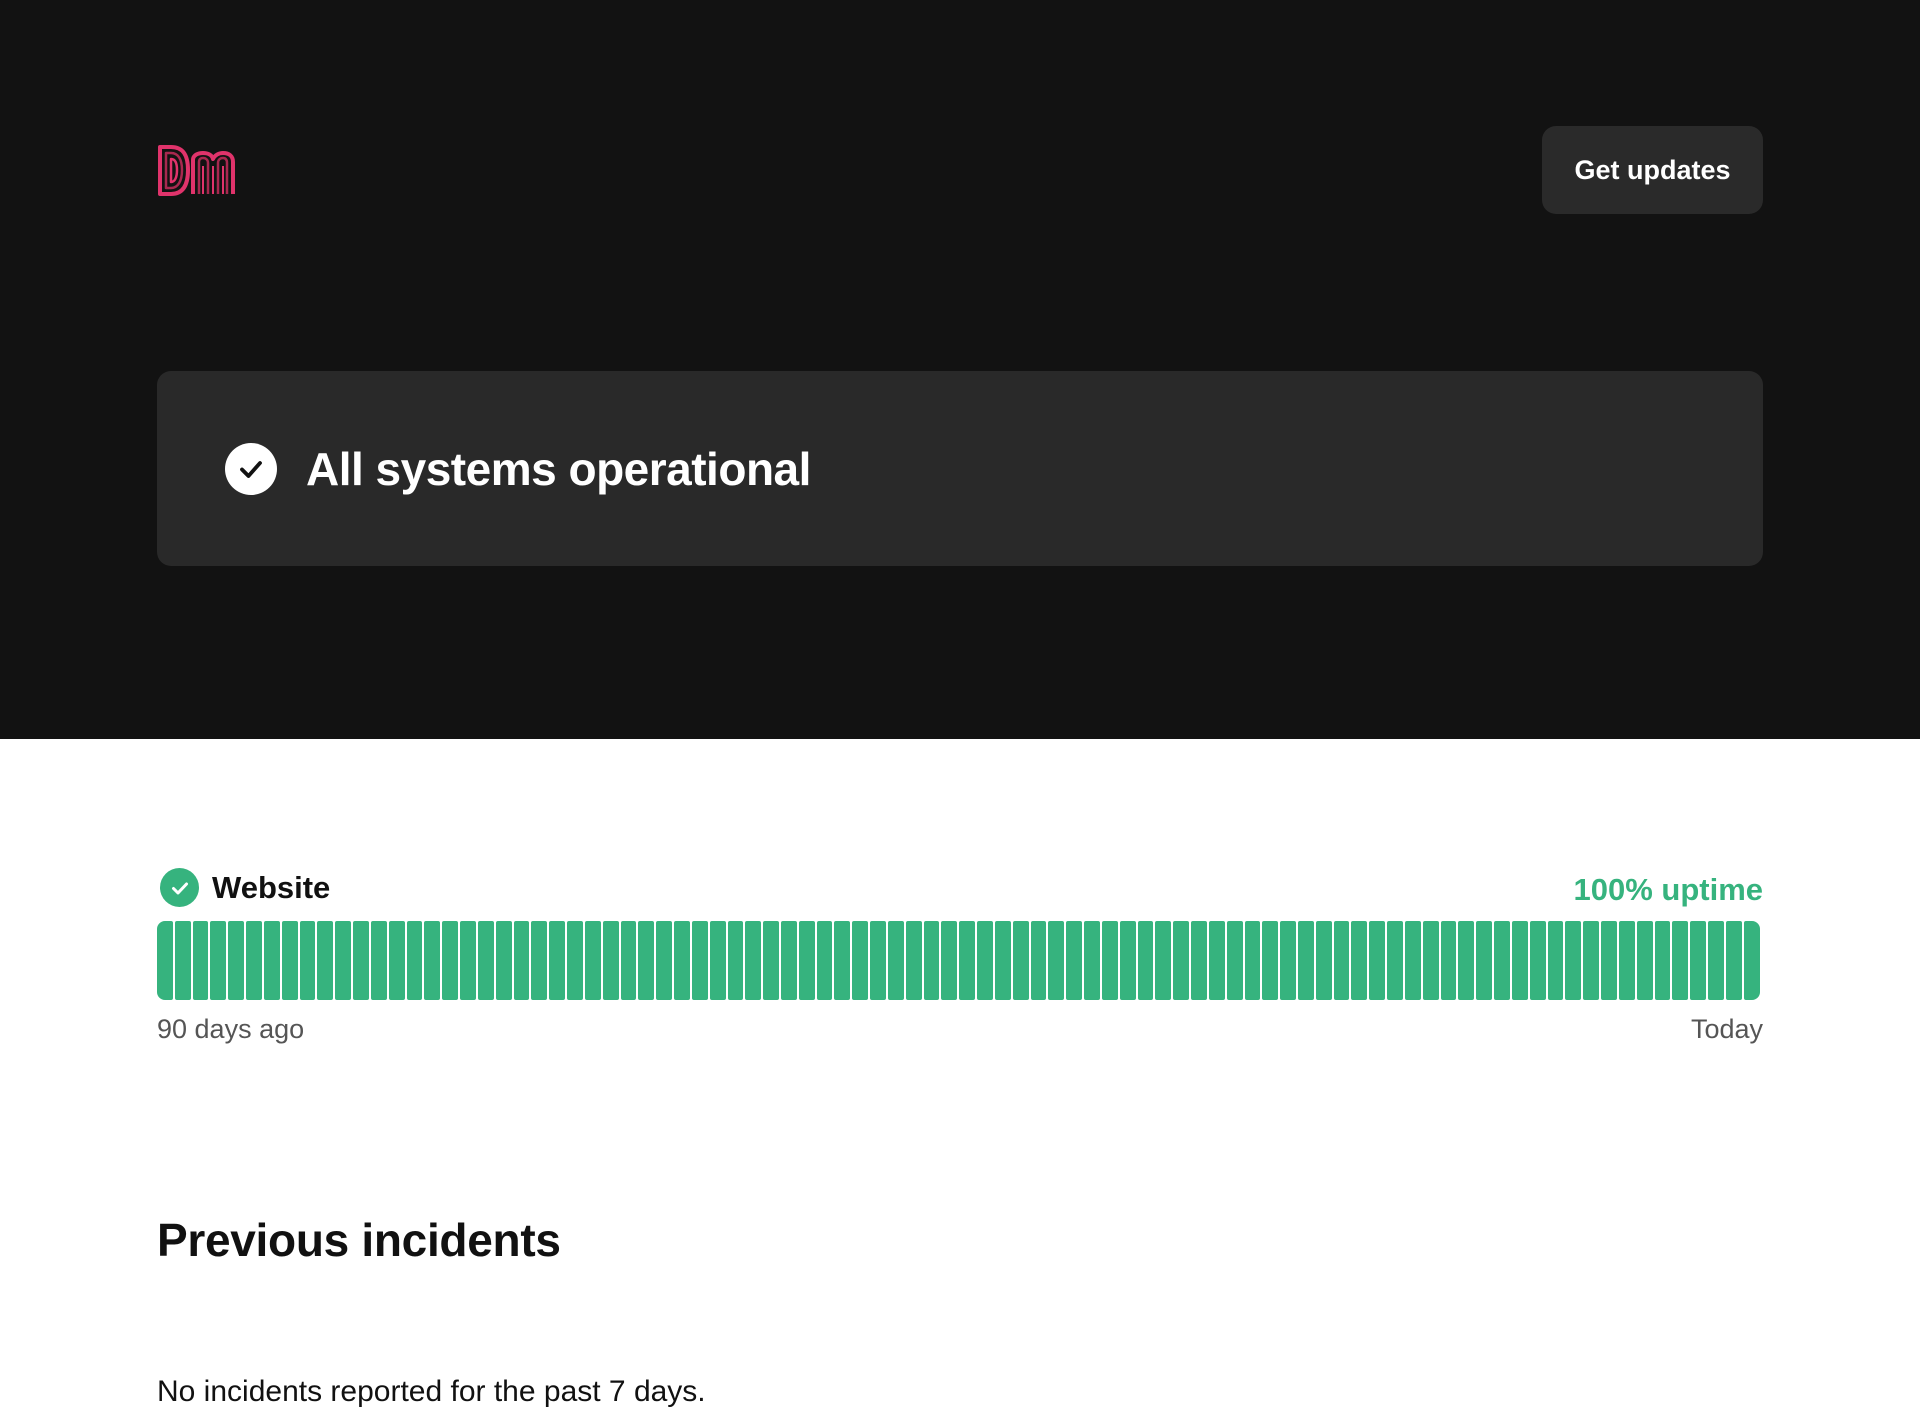 The image size is (1920, 1415). What do you see at coordinates (271, 887) in the screenshot?
I see `component-name: Website` at bounding box center [271, 887].